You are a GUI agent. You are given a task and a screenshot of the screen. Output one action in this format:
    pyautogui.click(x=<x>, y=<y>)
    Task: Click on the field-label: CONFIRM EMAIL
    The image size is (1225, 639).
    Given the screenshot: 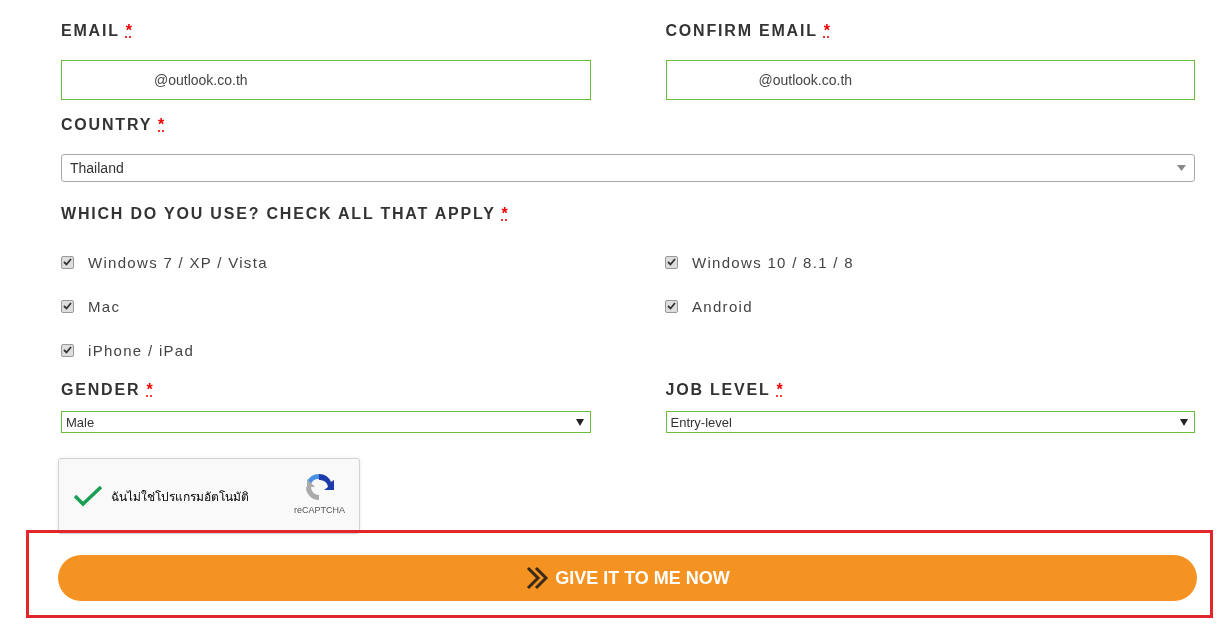 What is the action you would take?
    pyautogui.click(x=741, y=30)
    